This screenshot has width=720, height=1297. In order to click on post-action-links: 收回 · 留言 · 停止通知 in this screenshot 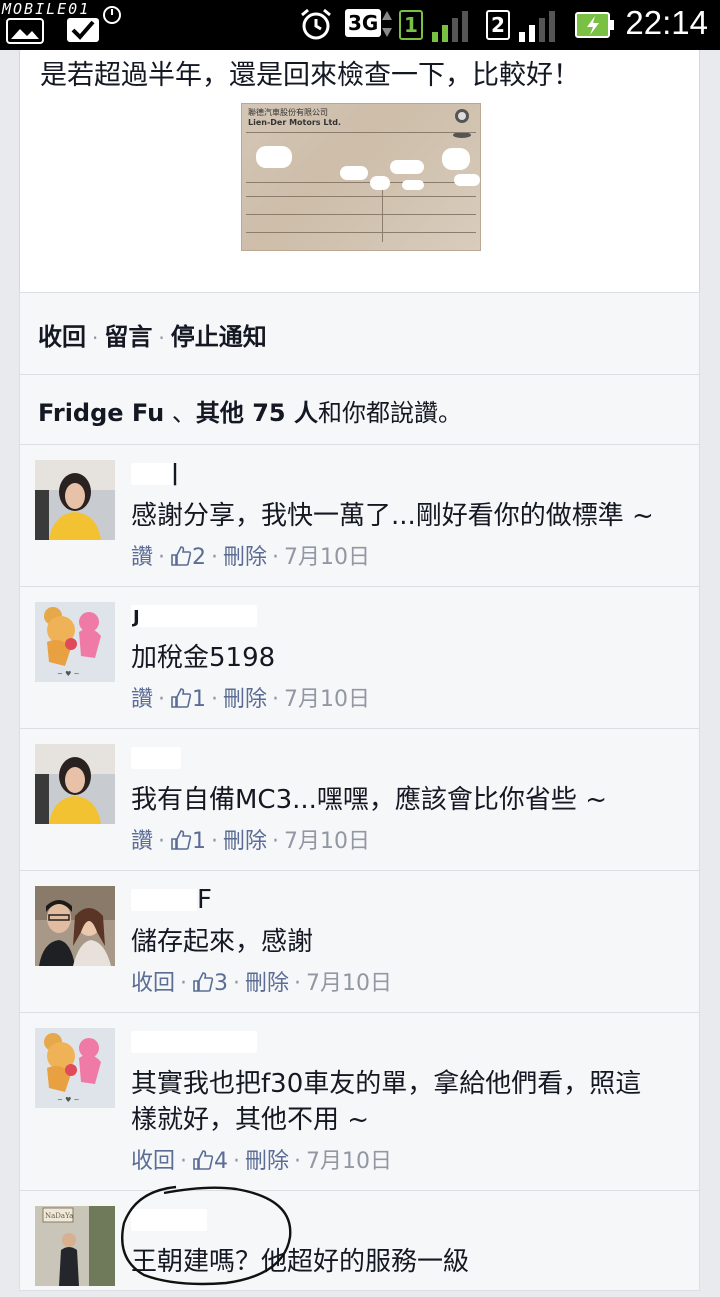, I will do `click(152, 337)`.